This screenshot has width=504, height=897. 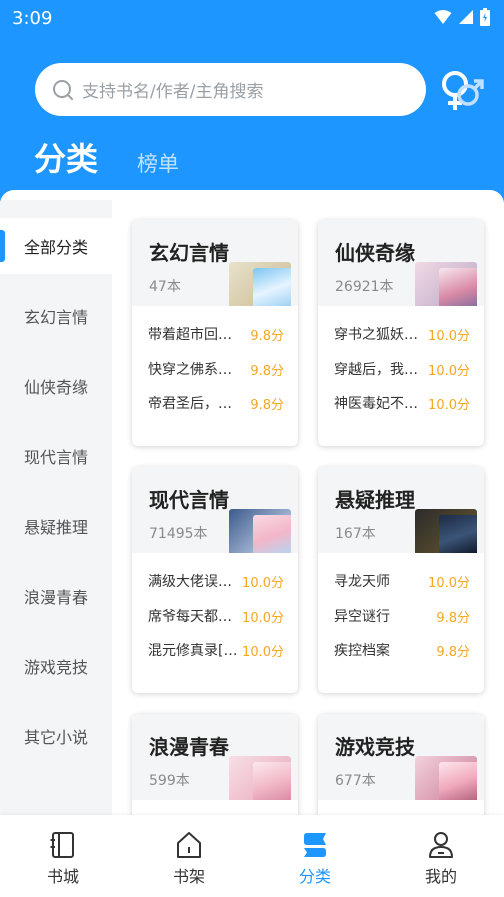 What do you see at coordinates (466, 17) in the screenshot?
I see `cellular-signal-icon` at bounding box center [466, 17].